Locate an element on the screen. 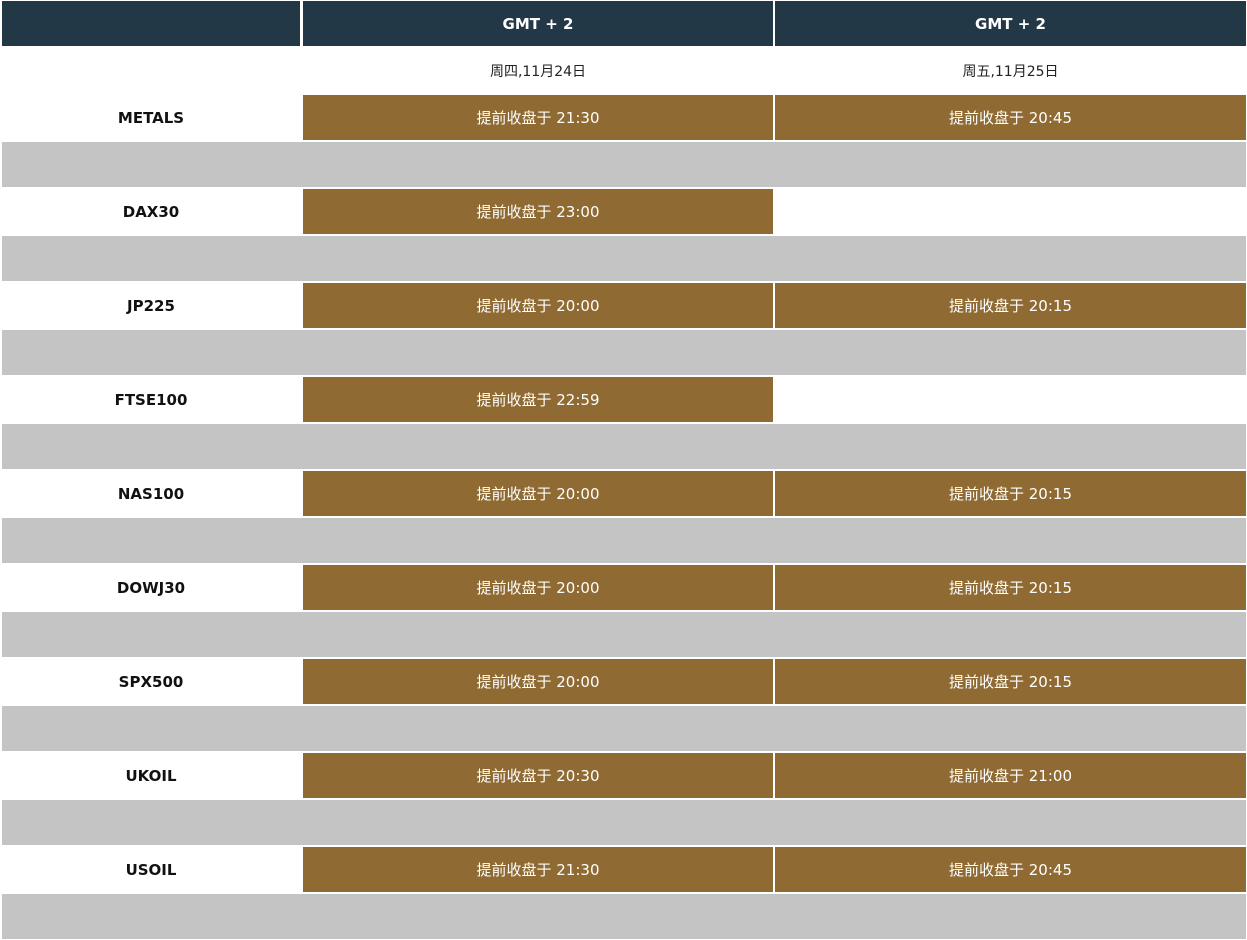 This screenshot has height=940, width=1247. date-row: 周四,11月24日 周五,11月25日 is located at coordinates (623, 70).